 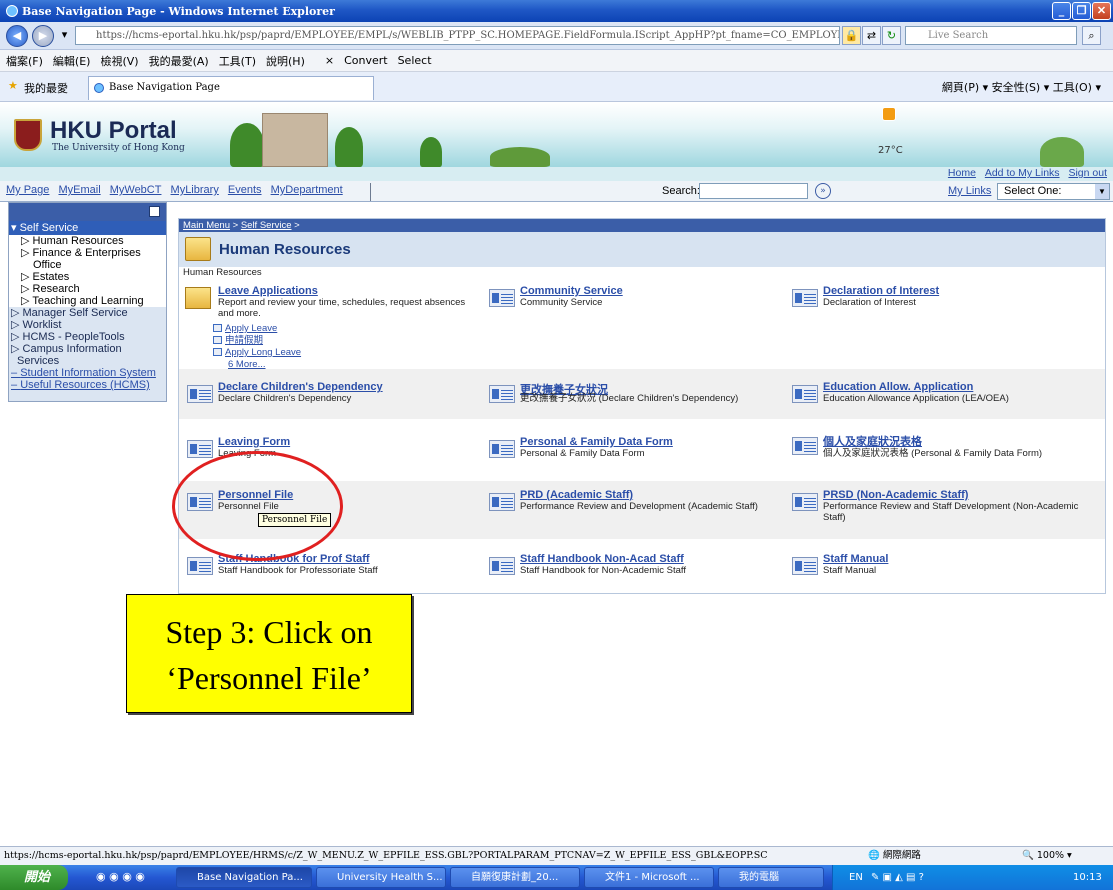 I want to click on zoom-level: 🔍 100% ▾, so click(x=1047, y=856).